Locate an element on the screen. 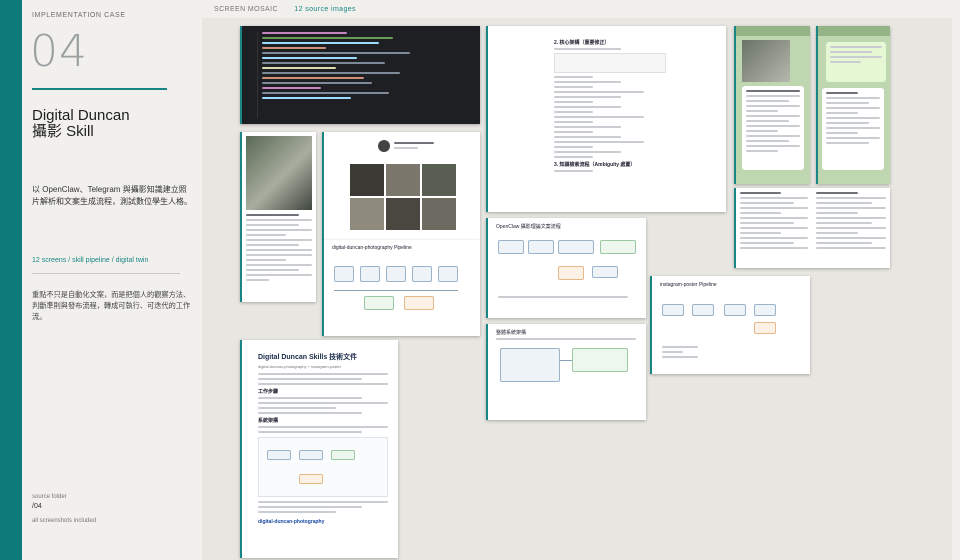  chat-bubble-options is located at coordinates (853, 129).